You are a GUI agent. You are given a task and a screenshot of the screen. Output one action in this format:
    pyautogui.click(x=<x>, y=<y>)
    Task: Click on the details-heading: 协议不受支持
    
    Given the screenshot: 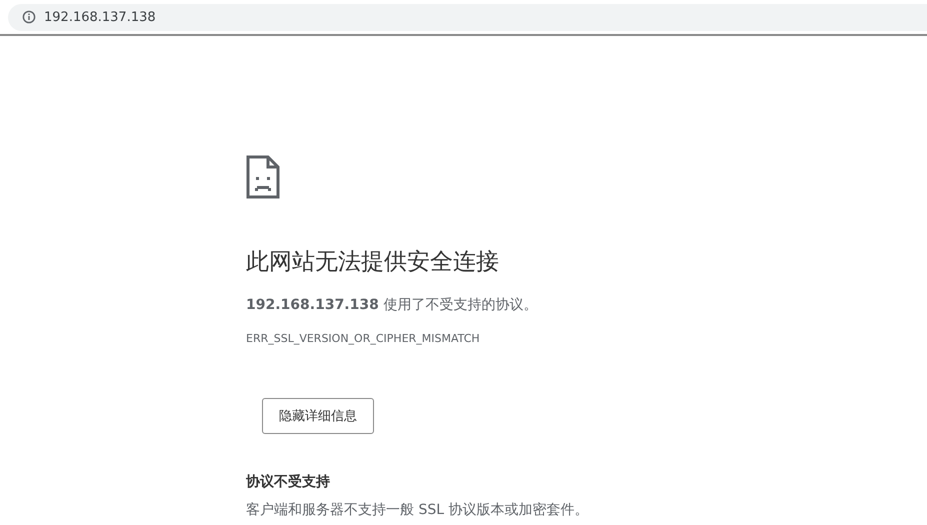 What is the action you would take?
    pyautogui.click(x=288, y=482)
    